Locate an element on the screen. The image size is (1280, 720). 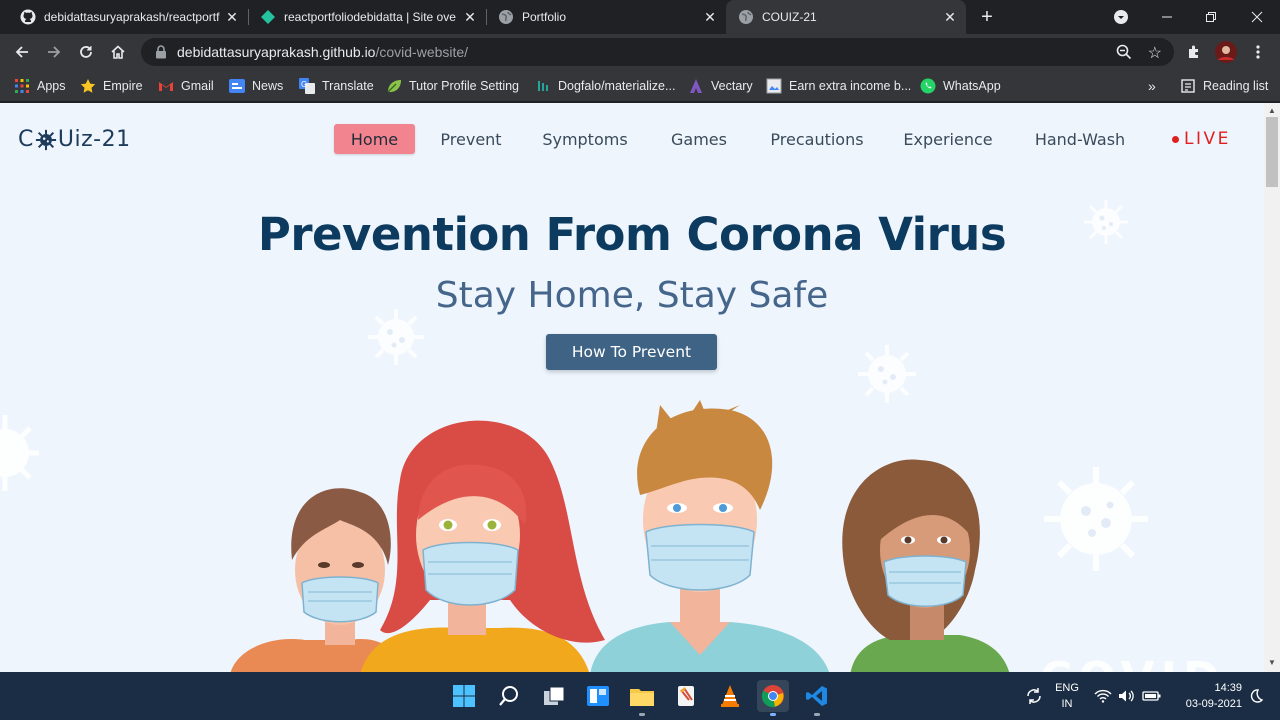
person-woman-red-hair-illustration is located at coordinates (482, 546).